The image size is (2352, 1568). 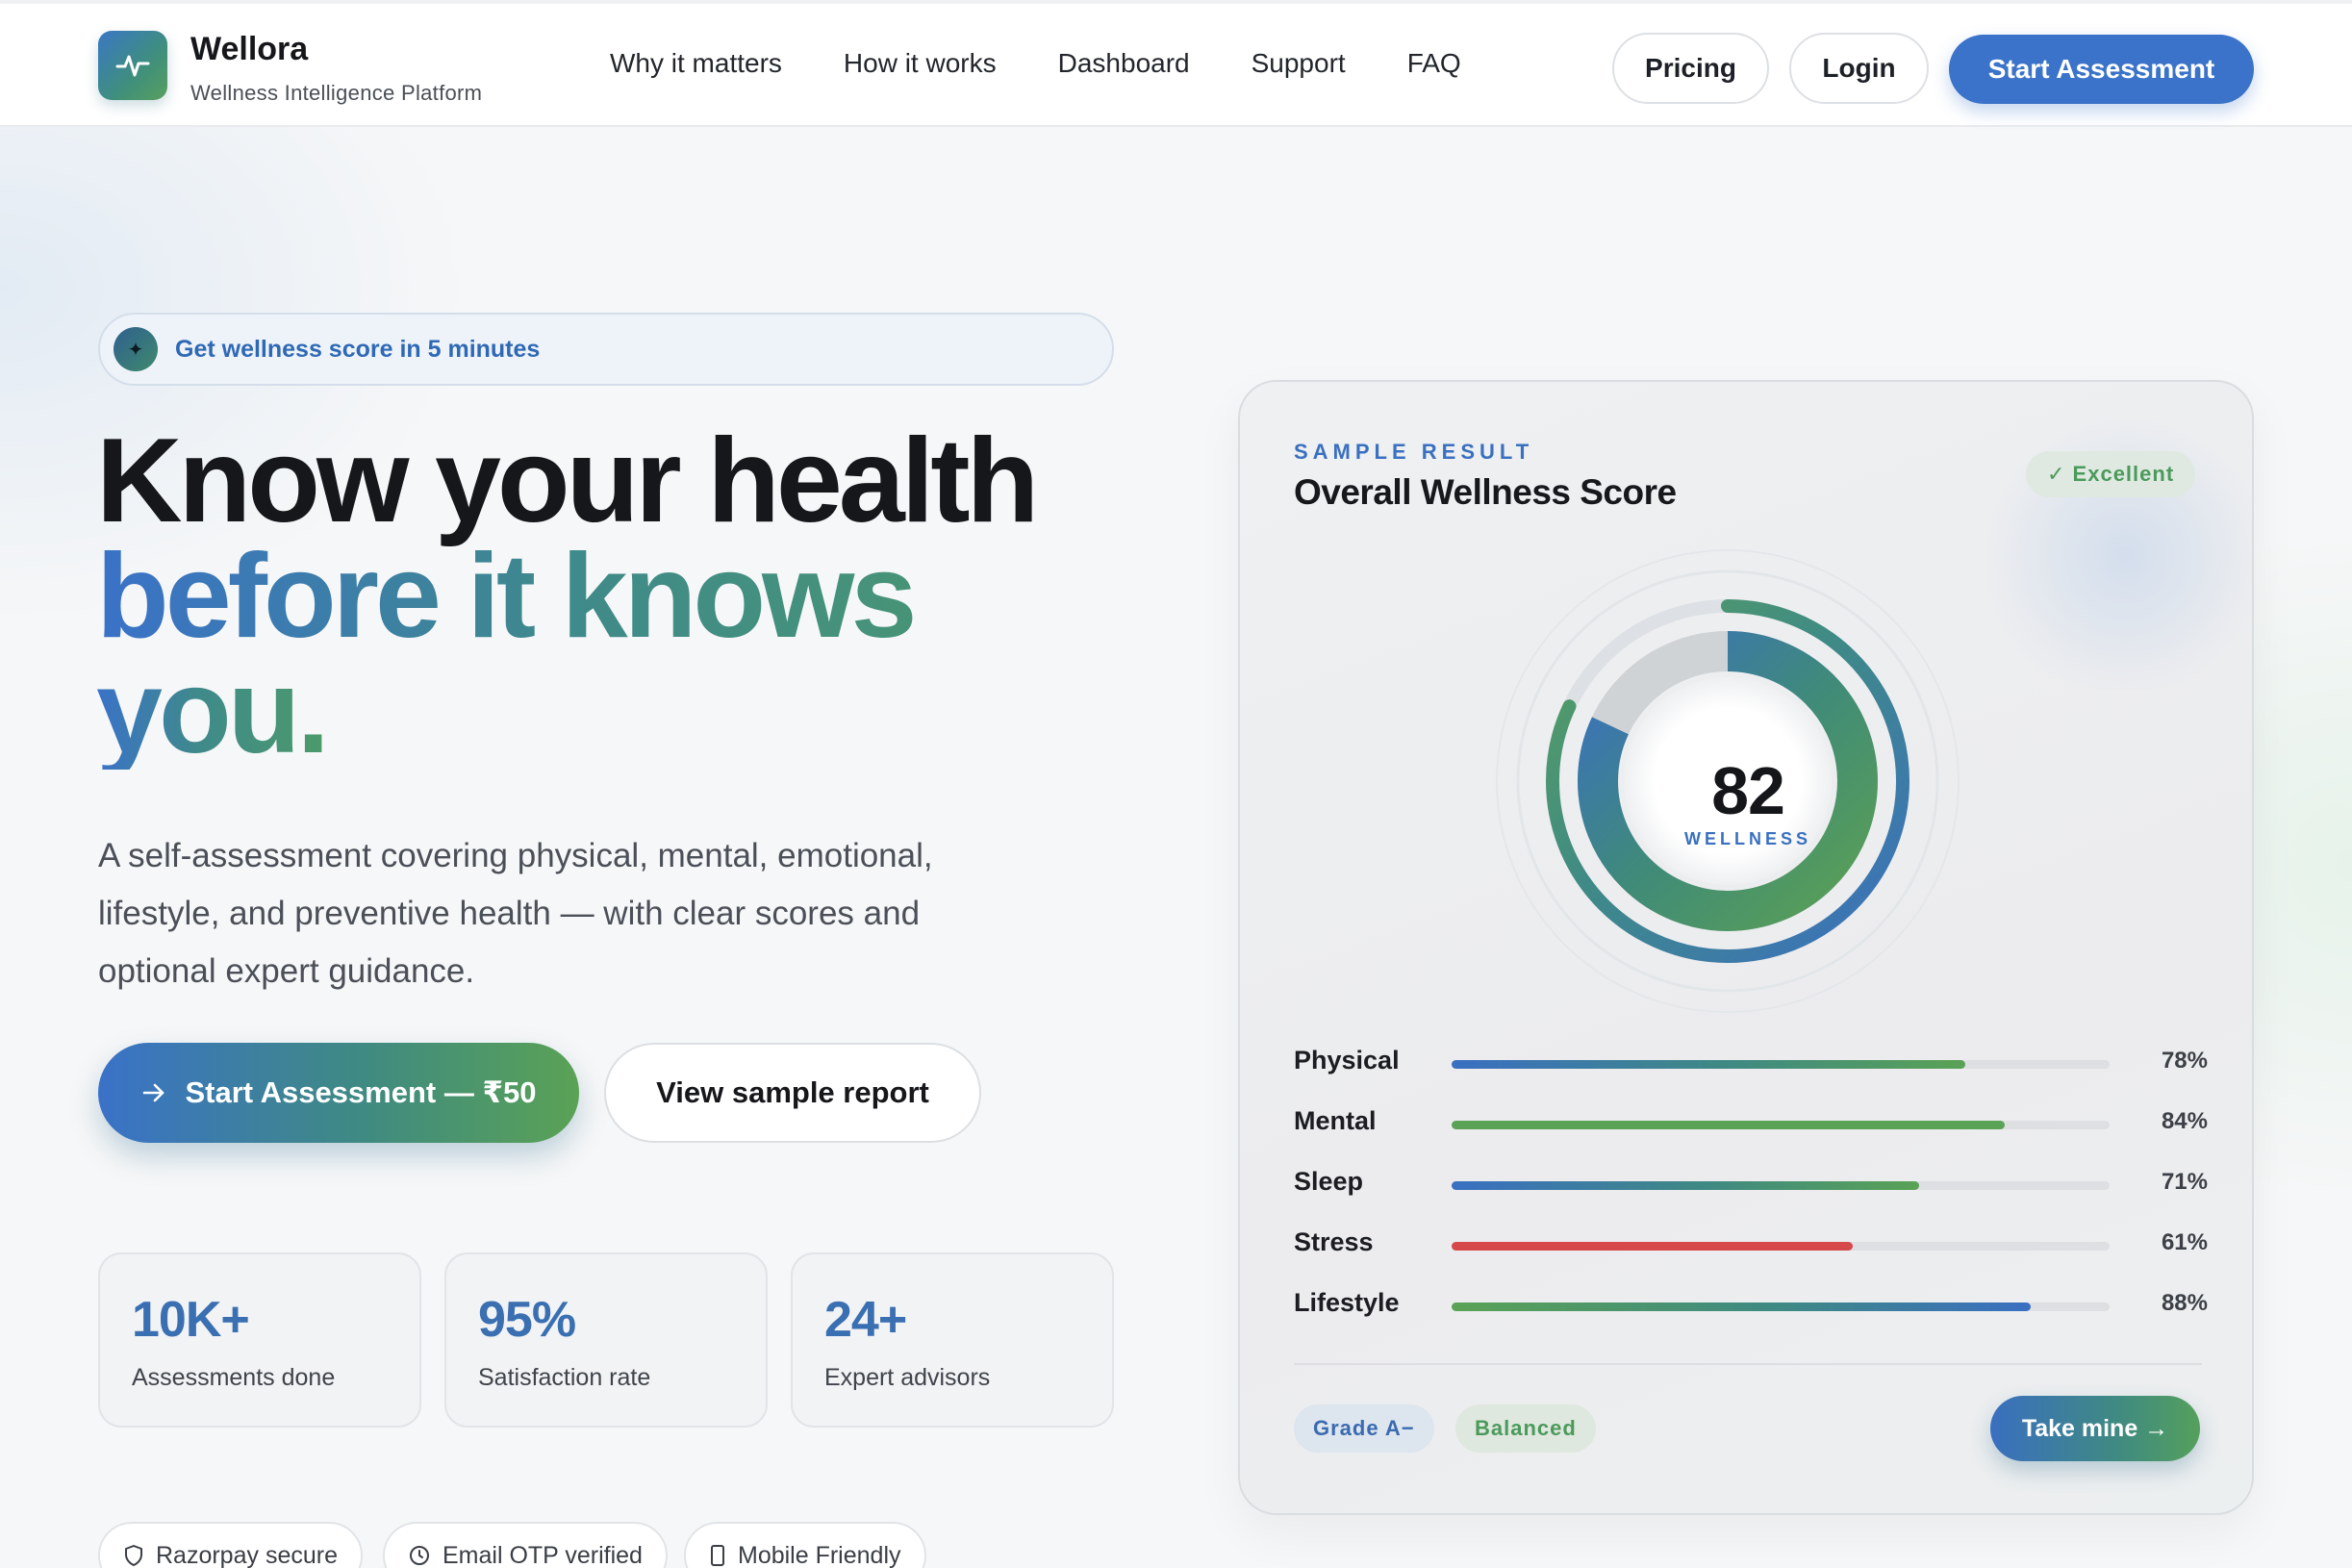 I want to click on metric-row-stress: Stress 61%, so click(x=1751, y=1246).